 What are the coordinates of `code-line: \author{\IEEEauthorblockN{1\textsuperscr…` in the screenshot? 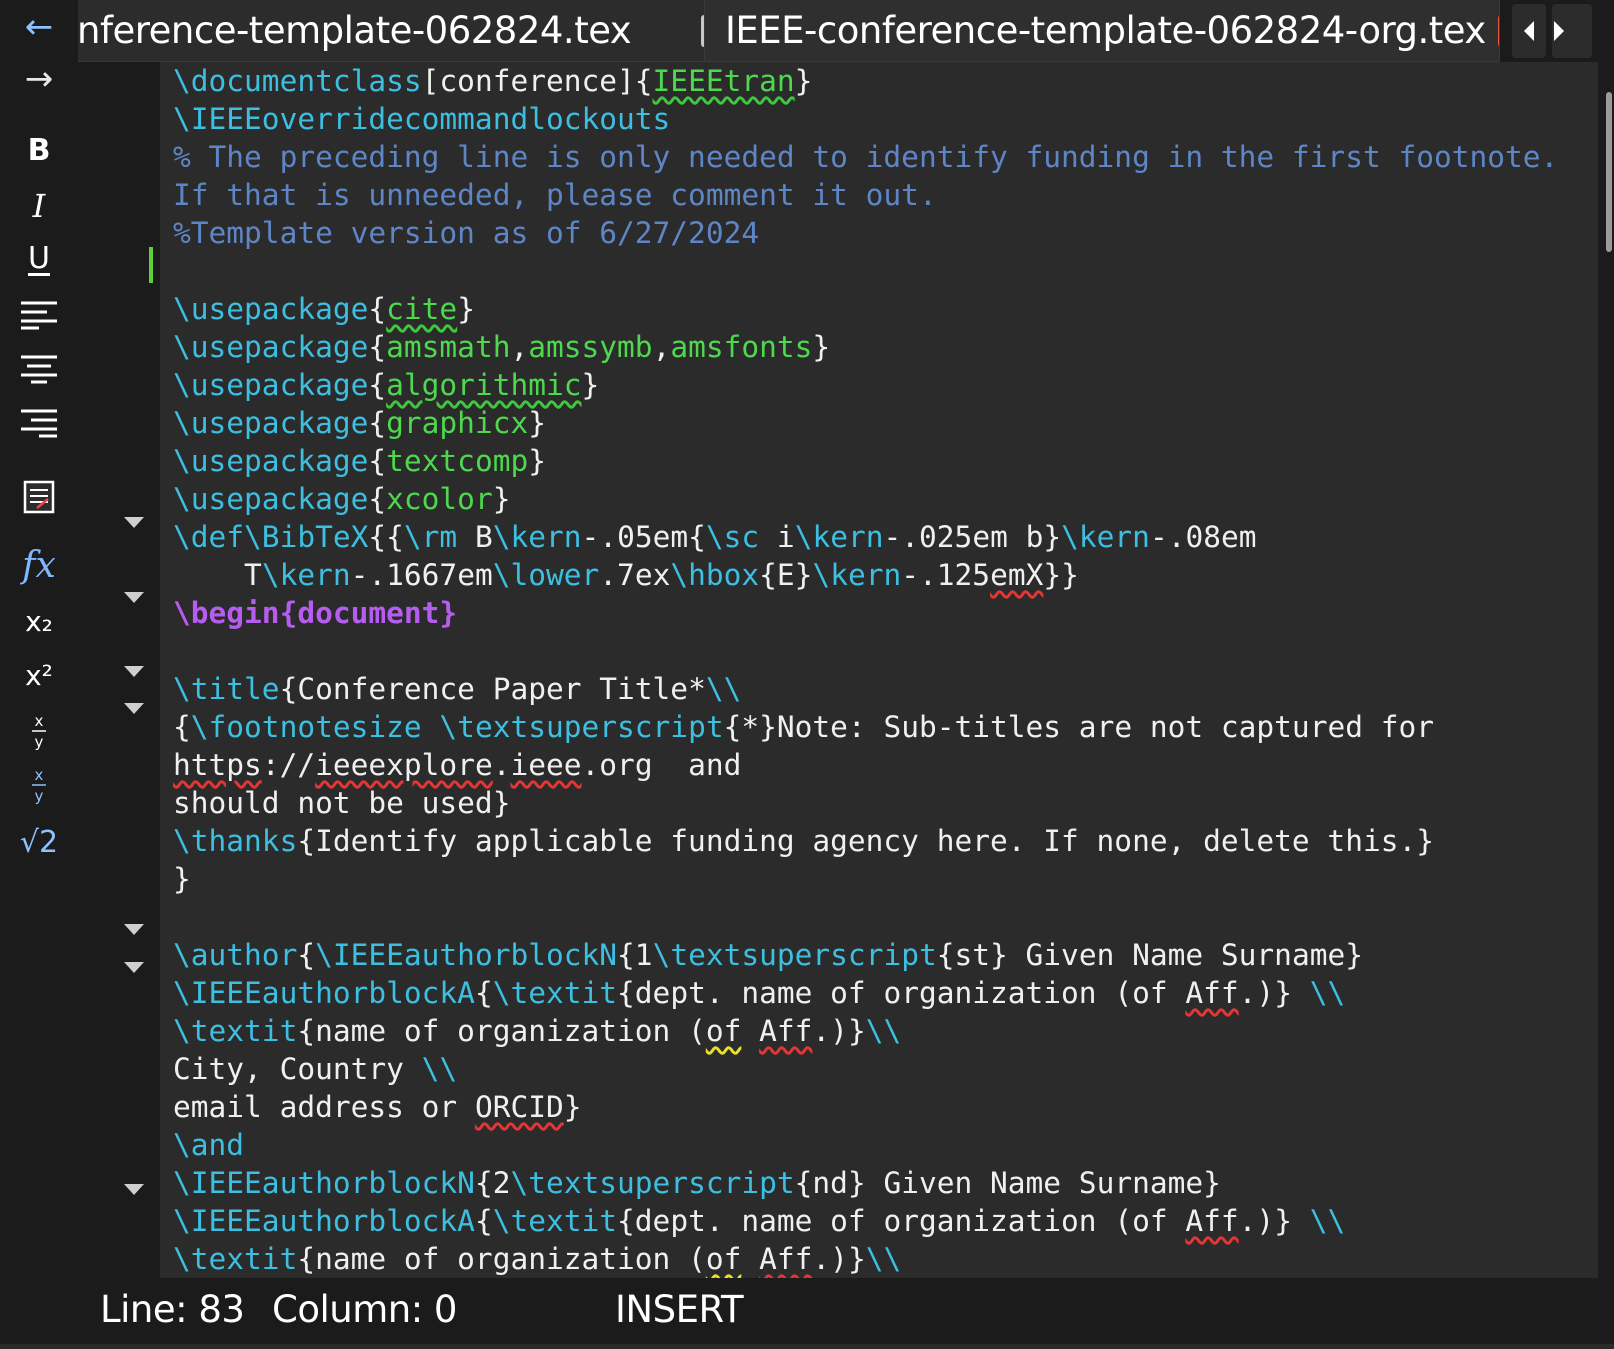 It's located at (865, 955).